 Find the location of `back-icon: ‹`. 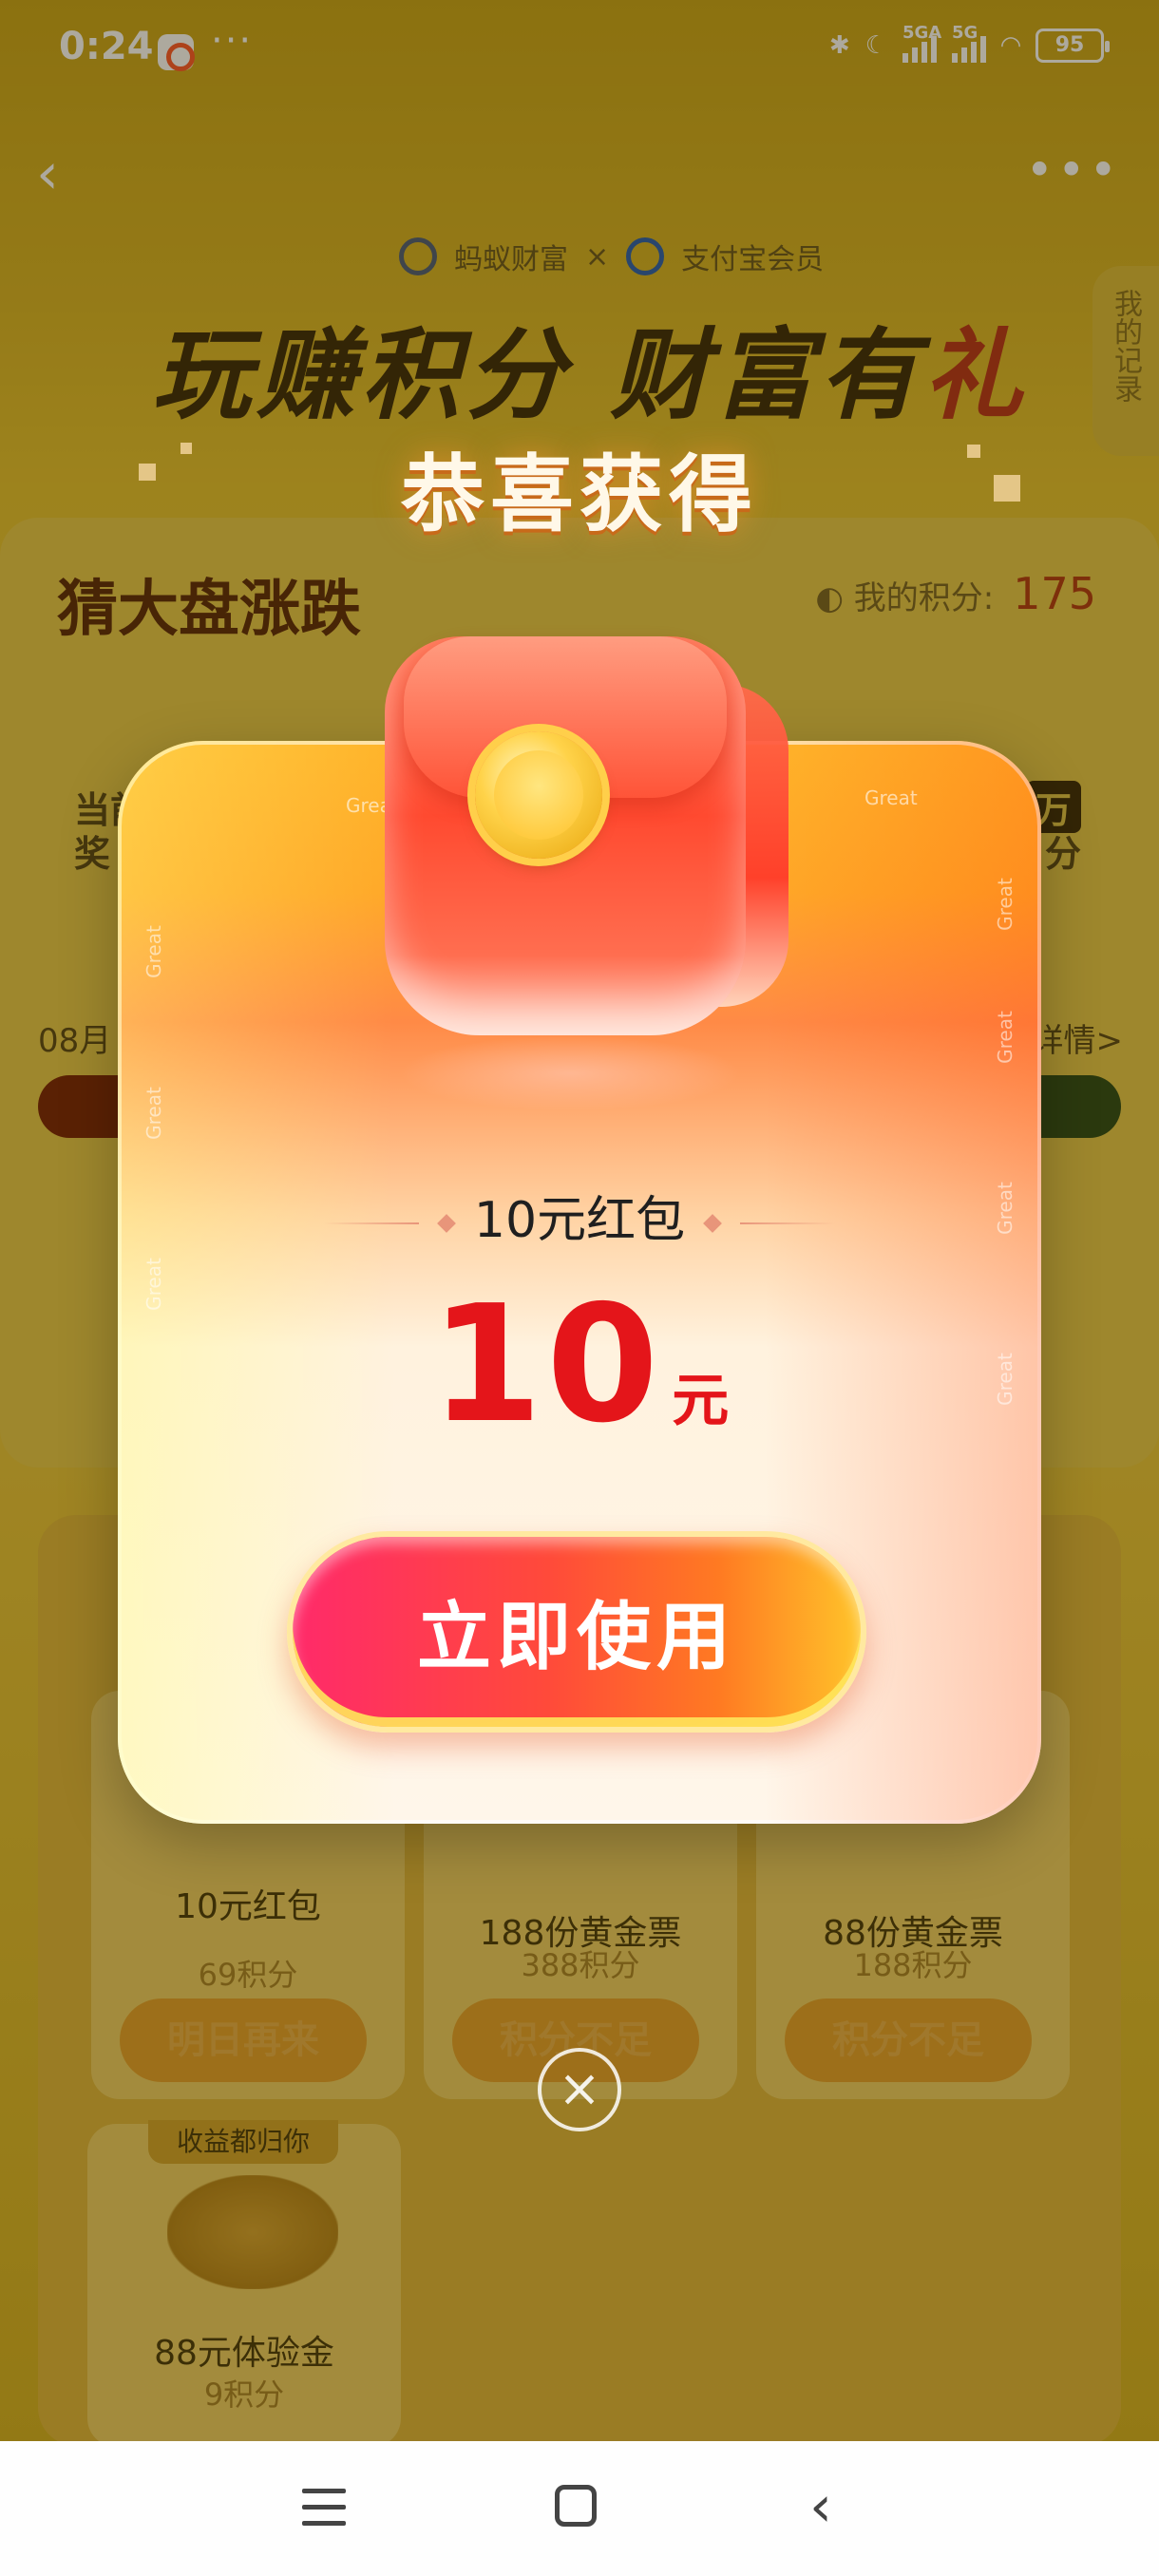

back-icon: ‹ is located at coordinates (820, 2506).